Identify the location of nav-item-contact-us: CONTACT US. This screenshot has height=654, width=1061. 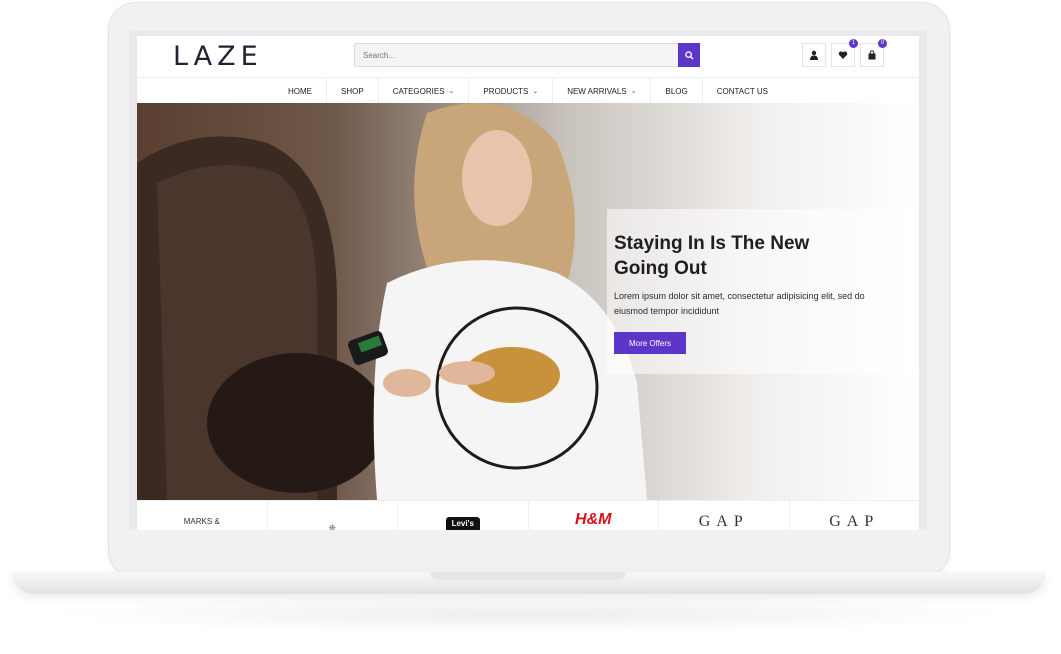
(742, 91).